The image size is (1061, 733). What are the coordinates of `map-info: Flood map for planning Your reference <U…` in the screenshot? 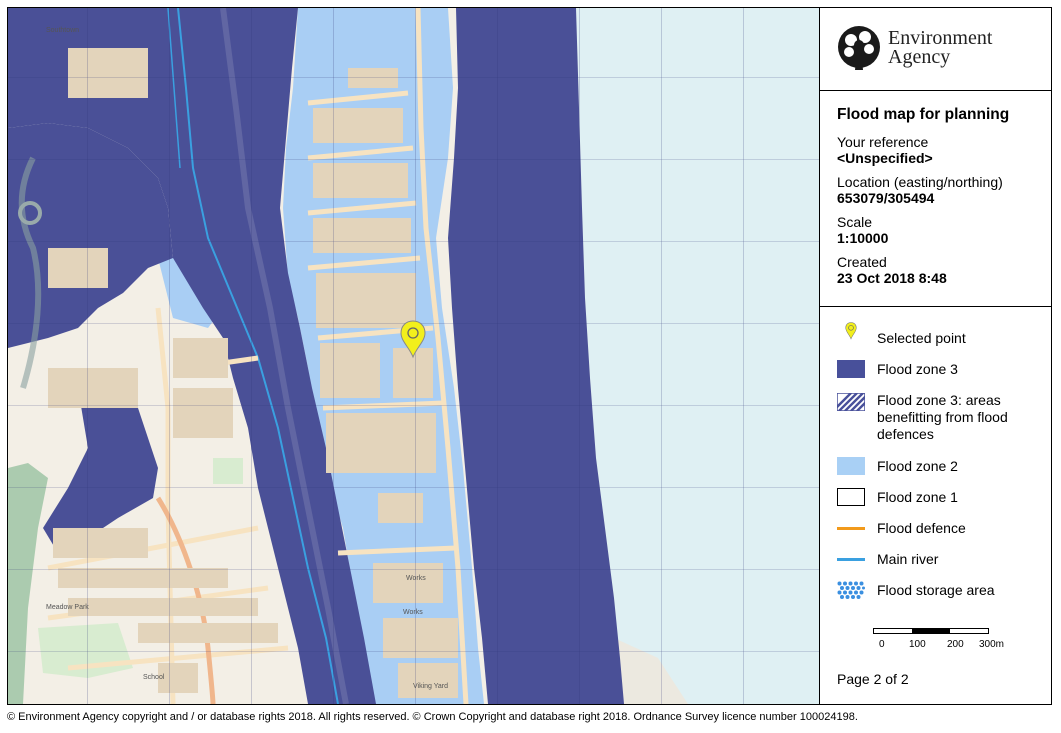 It's located at (935, 199).